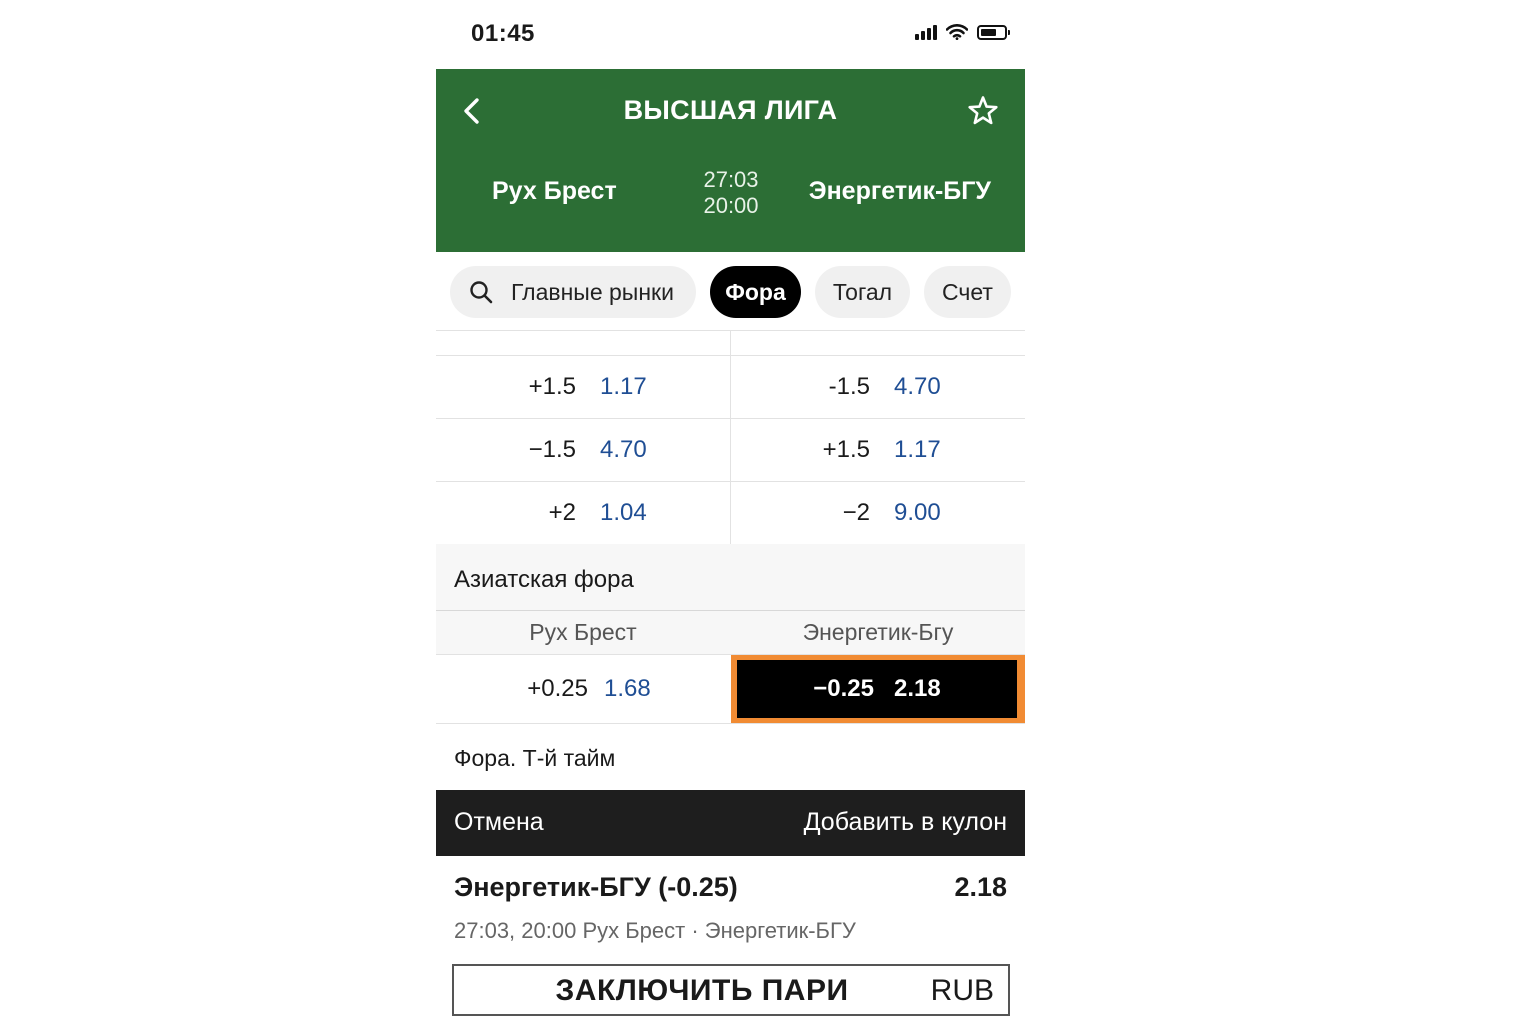  What do you see at coordinates (730, 723) in the screenshot?
I see `divider` at bounding box center [730, 723].